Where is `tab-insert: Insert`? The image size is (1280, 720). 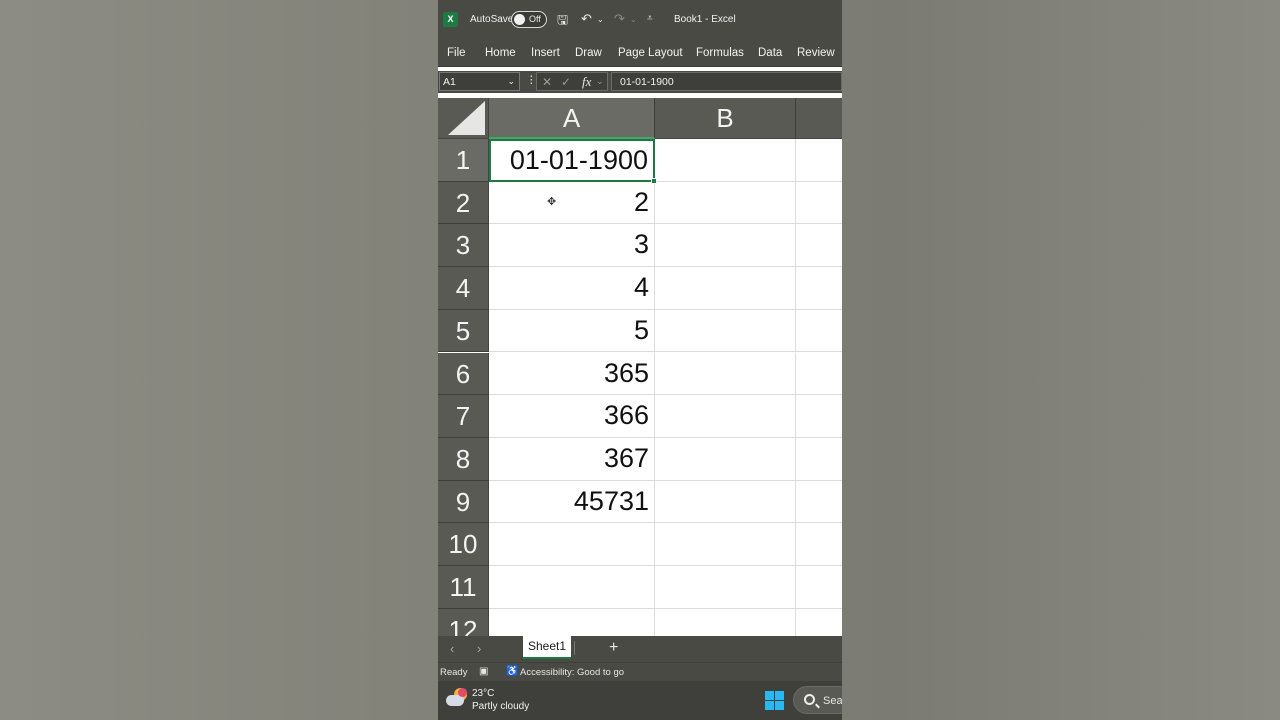 tab-insert: Insert is located at coordinates (545, 53).